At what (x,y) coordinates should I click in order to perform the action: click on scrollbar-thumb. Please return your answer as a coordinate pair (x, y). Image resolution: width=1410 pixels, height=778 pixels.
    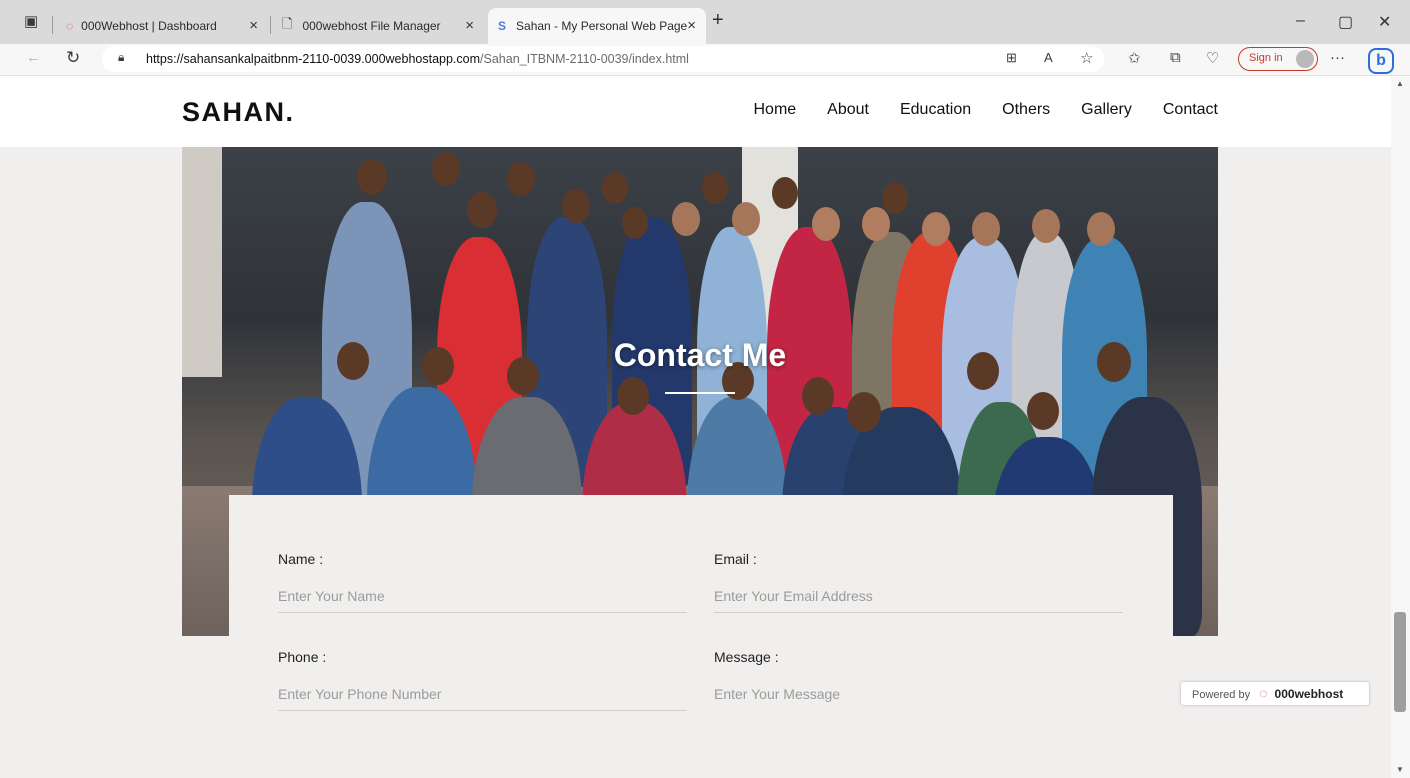
    Looking at the image, I should click on (1400, 662).